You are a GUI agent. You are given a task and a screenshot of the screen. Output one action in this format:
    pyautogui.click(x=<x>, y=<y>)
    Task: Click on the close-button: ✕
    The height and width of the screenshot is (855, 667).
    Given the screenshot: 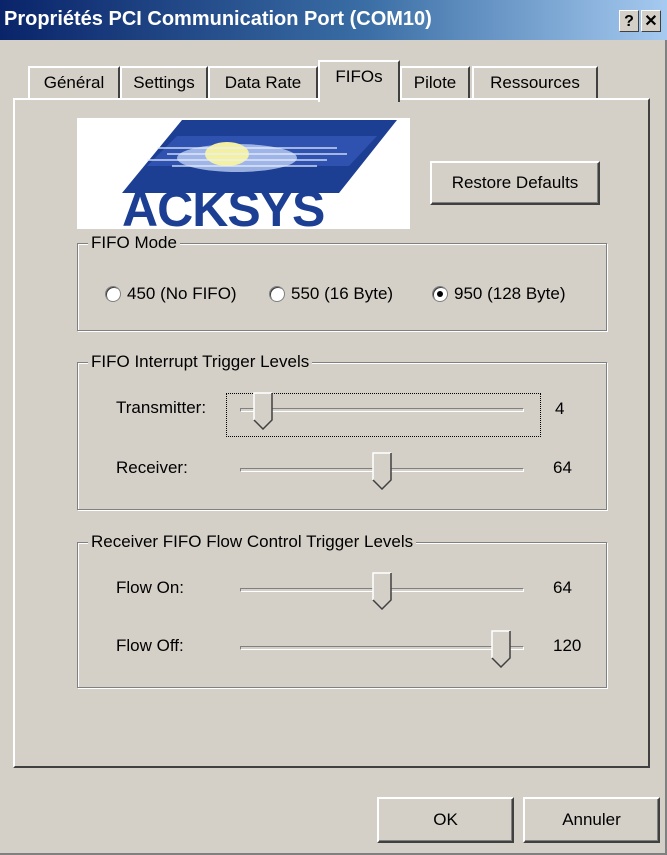 What is the action you would take?
    pyautogui.click(x=651, y=21)
    